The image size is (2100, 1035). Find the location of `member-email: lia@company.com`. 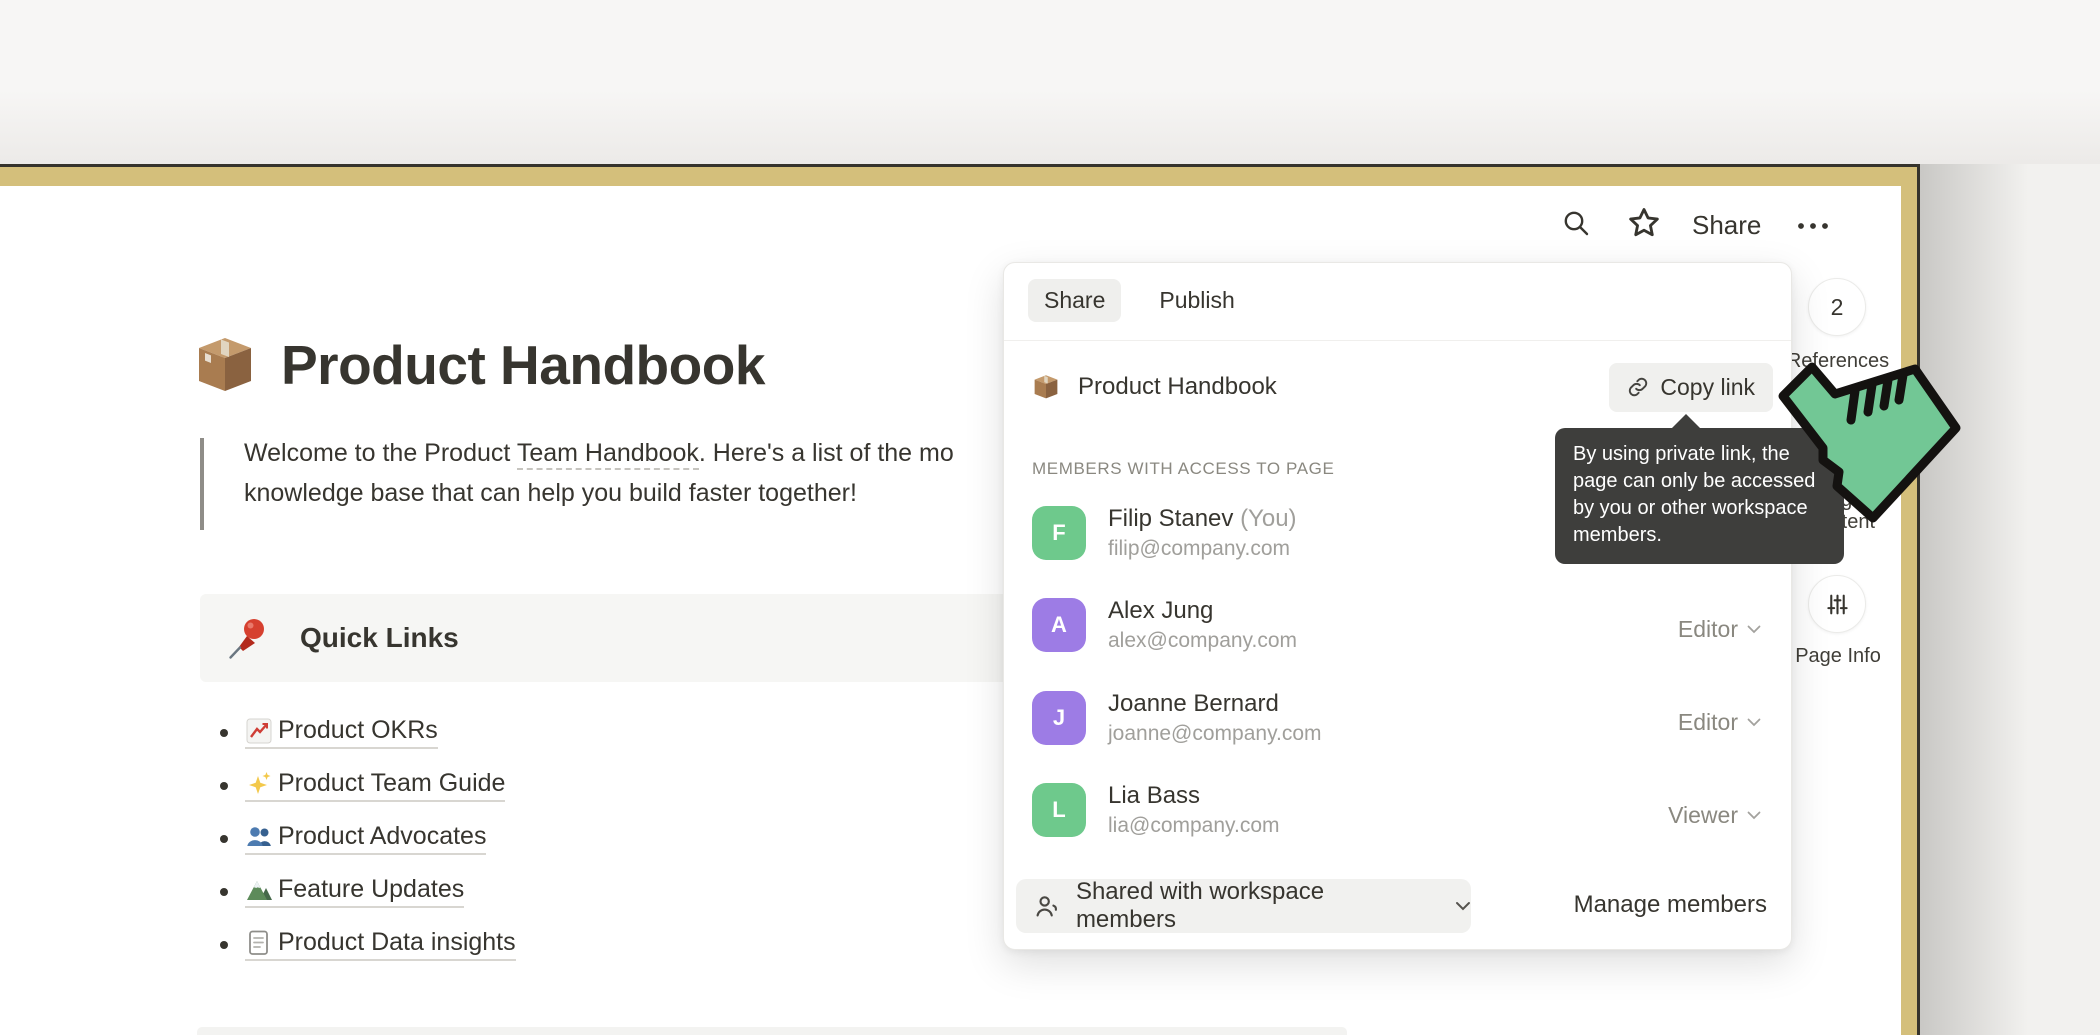

member-email: lia@company.com is located at coordinates (1194, 825).